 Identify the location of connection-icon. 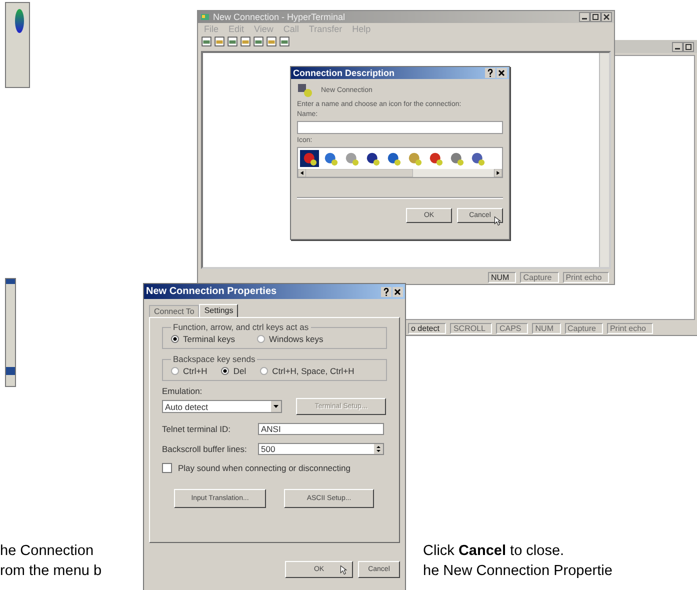
(305, 90).